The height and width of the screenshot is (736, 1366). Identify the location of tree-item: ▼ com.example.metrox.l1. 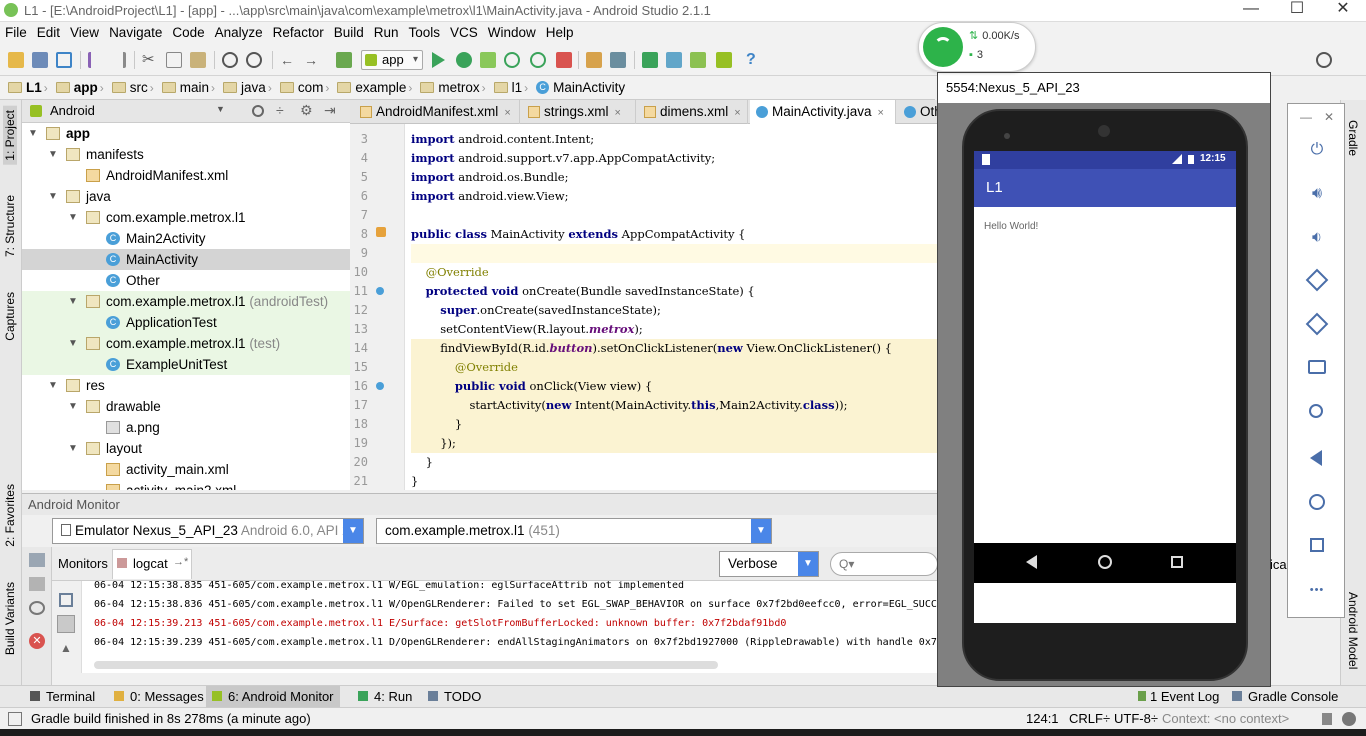
(186, 217).